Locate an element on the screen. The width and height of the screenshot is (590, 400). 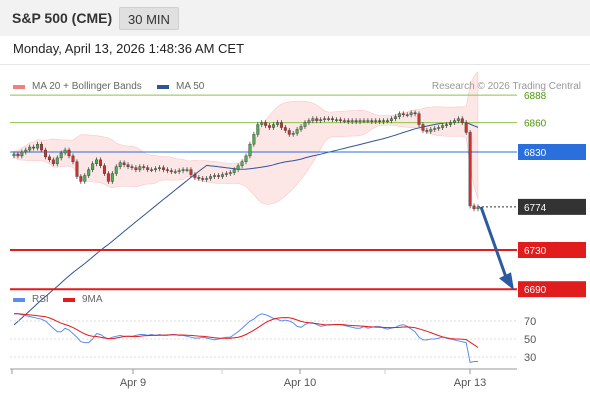
level-label-6730: 6730 is located at coordinates (535, 251).